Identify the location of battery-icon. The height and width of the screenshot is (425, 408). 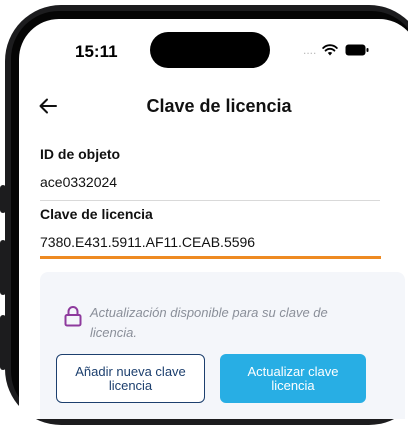
(357, 50).